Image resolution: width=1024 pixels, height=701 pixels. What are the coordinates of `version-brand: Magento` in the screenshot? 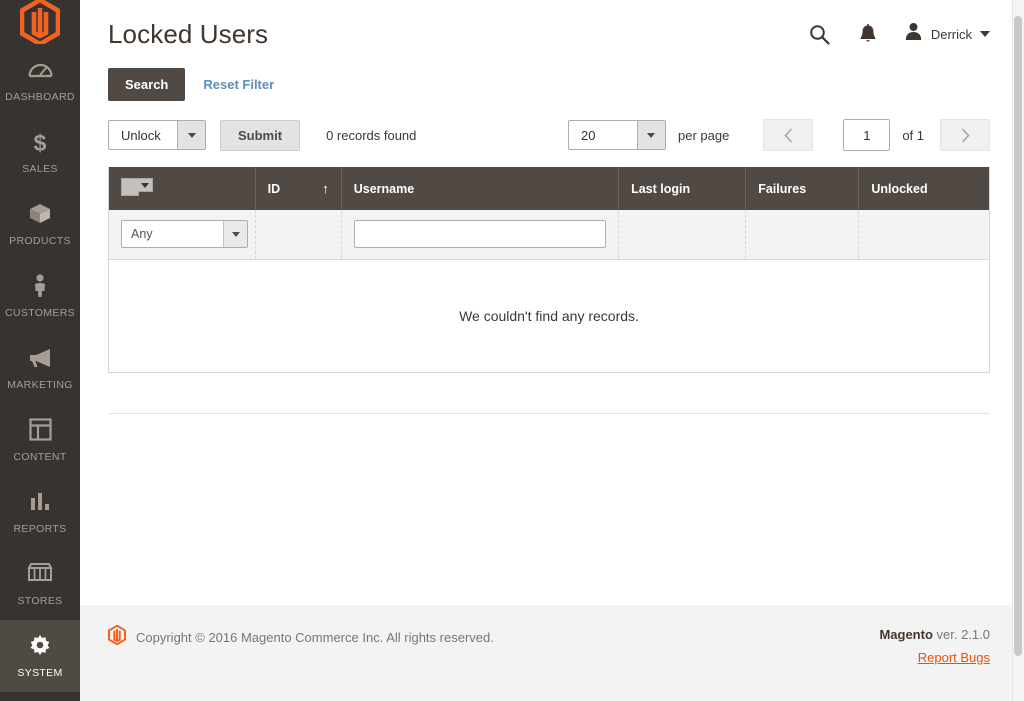 It's located at (906, 634).